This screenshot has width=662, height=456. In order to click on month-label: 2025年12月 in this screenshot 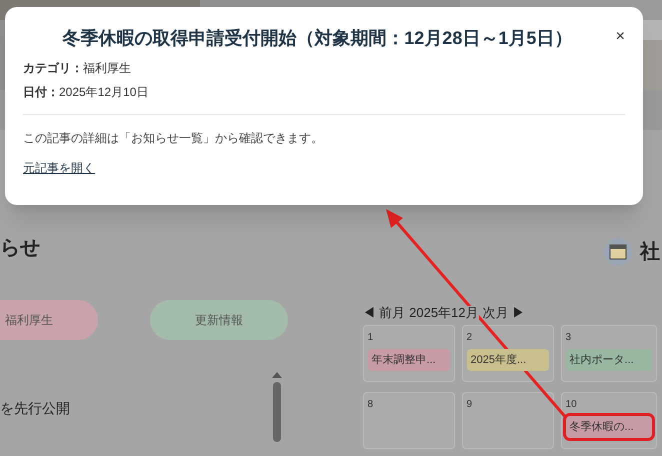, I will do `click(444, 312)`.